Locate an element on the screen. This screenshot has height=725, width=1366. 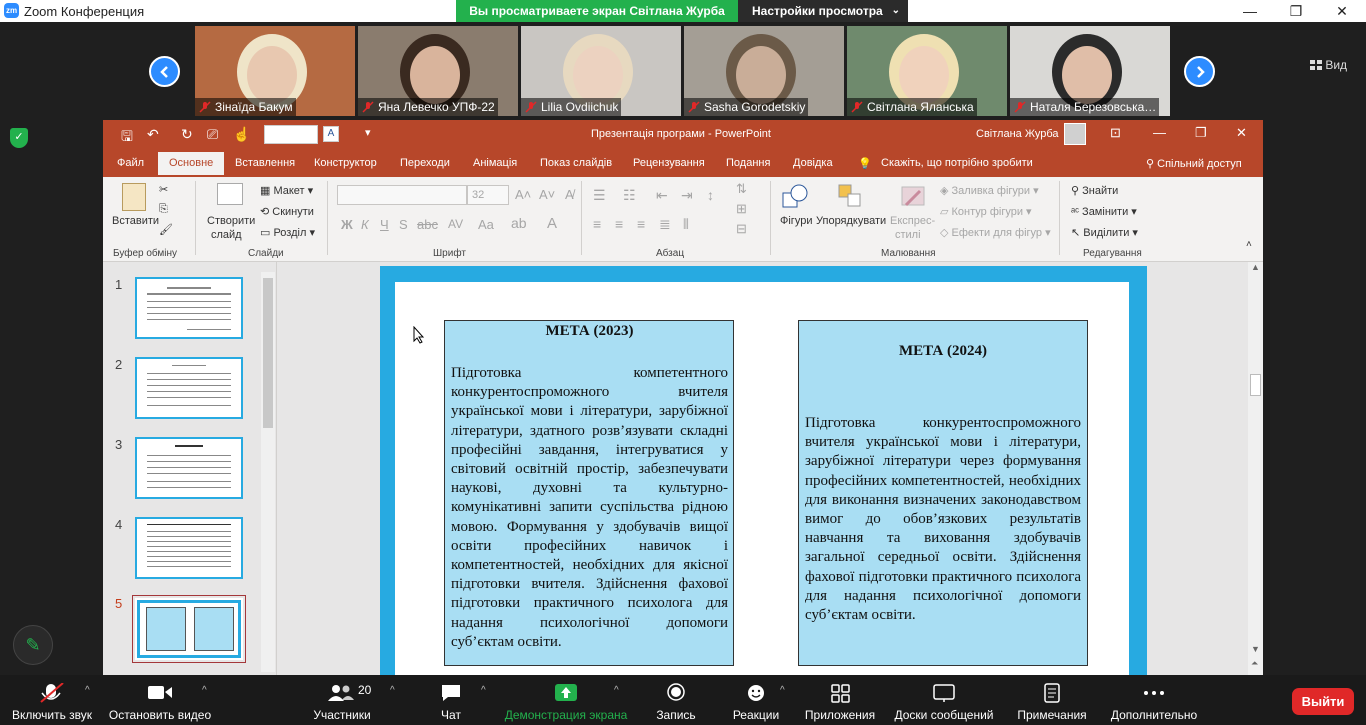
arrange-icon is located at coordinates (850, 196).